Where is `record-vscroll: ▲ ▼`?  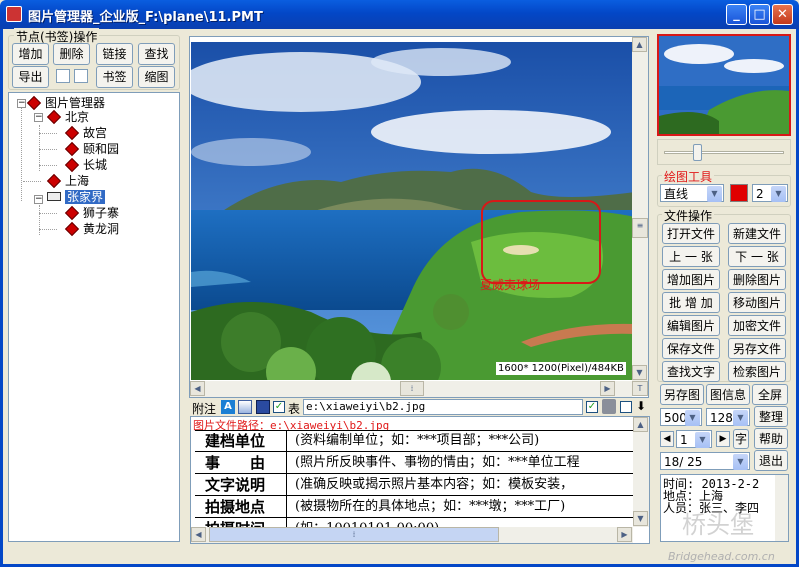
record-vscroll: ▲ ▼ is located at coordinates (641, 472).